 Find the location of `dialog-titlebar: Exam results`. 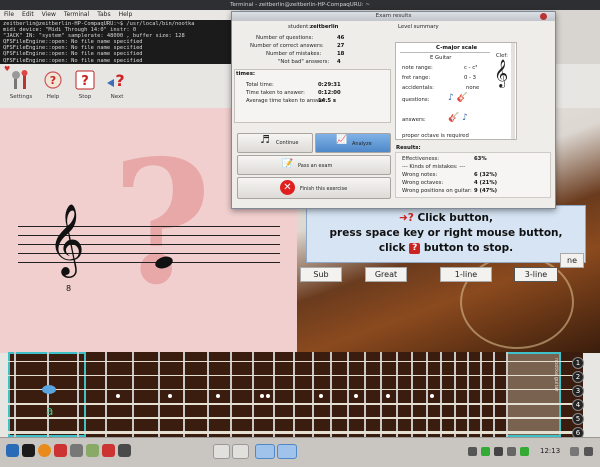

dialog-titlebar: Exam results is located at coordinates (393, 16).